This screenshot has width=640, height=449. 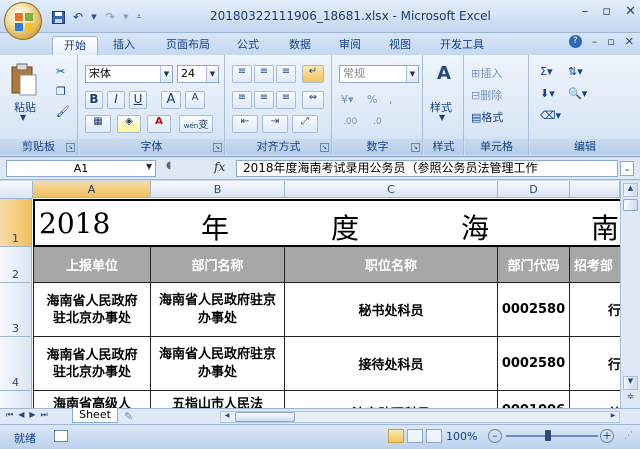 I want to click on table-cell: 五指山市人民法, so click(x=218, y=399).